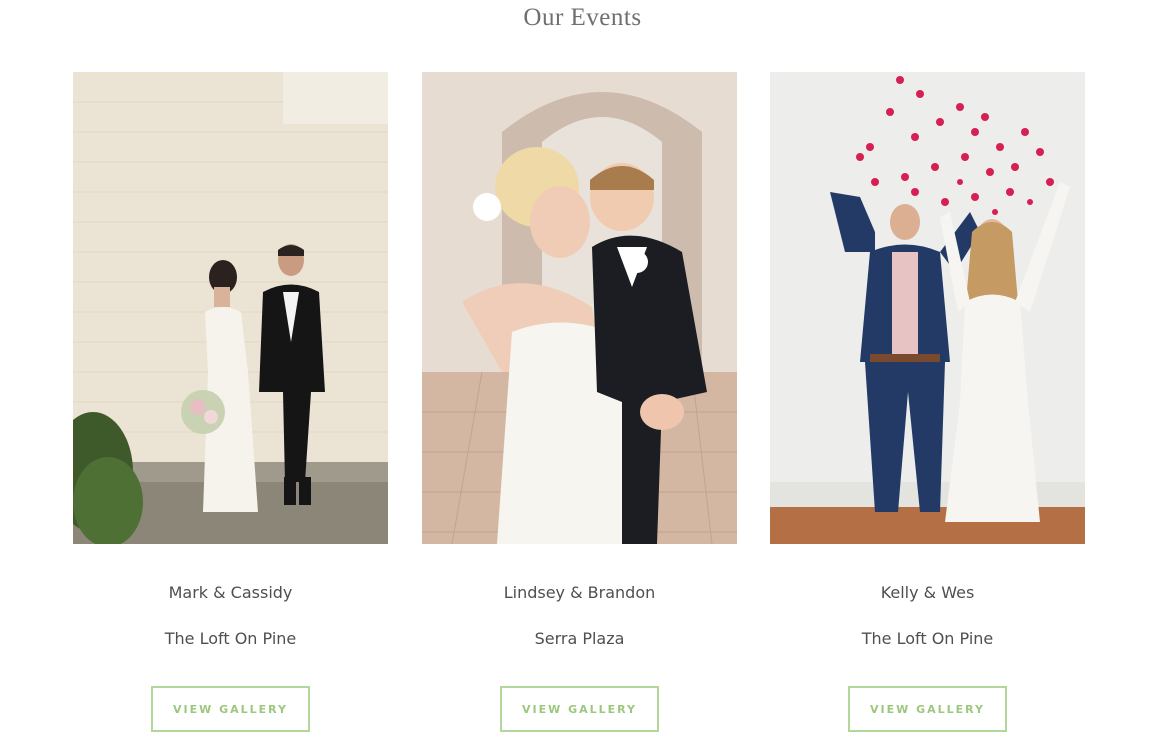  I want to click on couple-name: Mark & Cassidy, so click(230, 592).